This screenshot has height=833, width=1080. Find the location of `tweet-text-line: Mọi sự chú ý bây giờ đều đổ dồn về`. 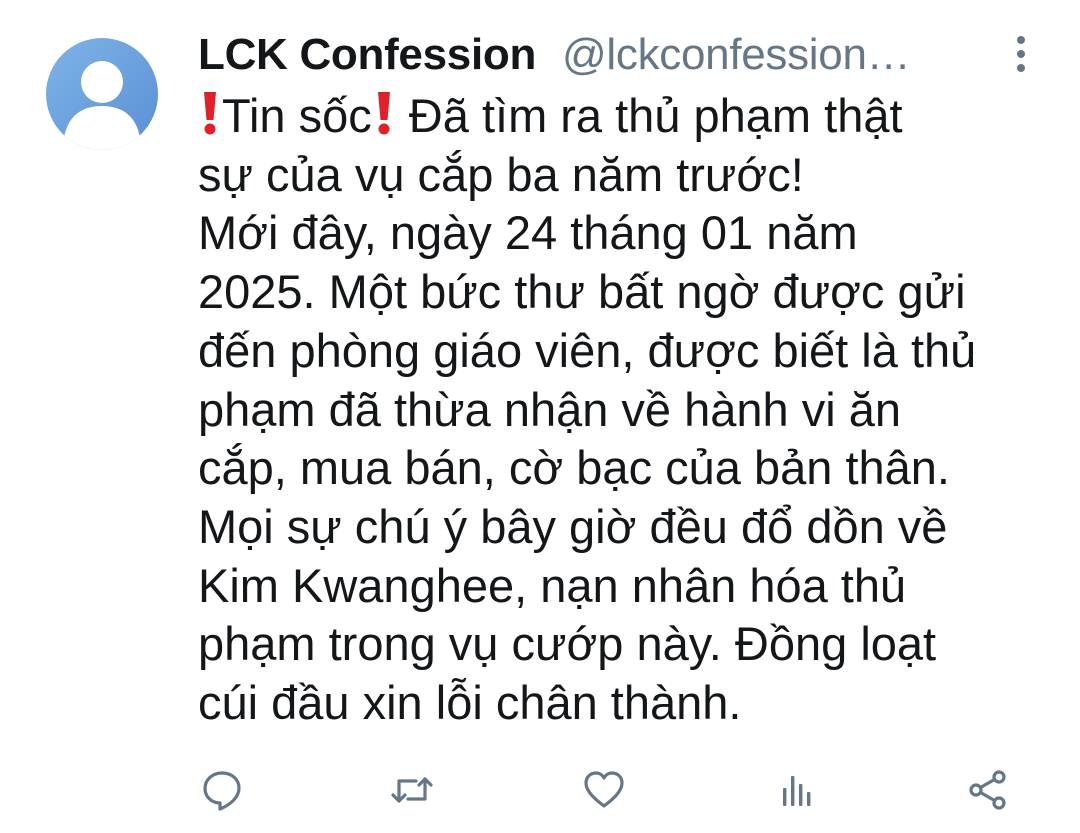

tweet-text-line: Mọi sự chú ý bây giờ đều đổ dồn về is located at coordinates (573, 526).